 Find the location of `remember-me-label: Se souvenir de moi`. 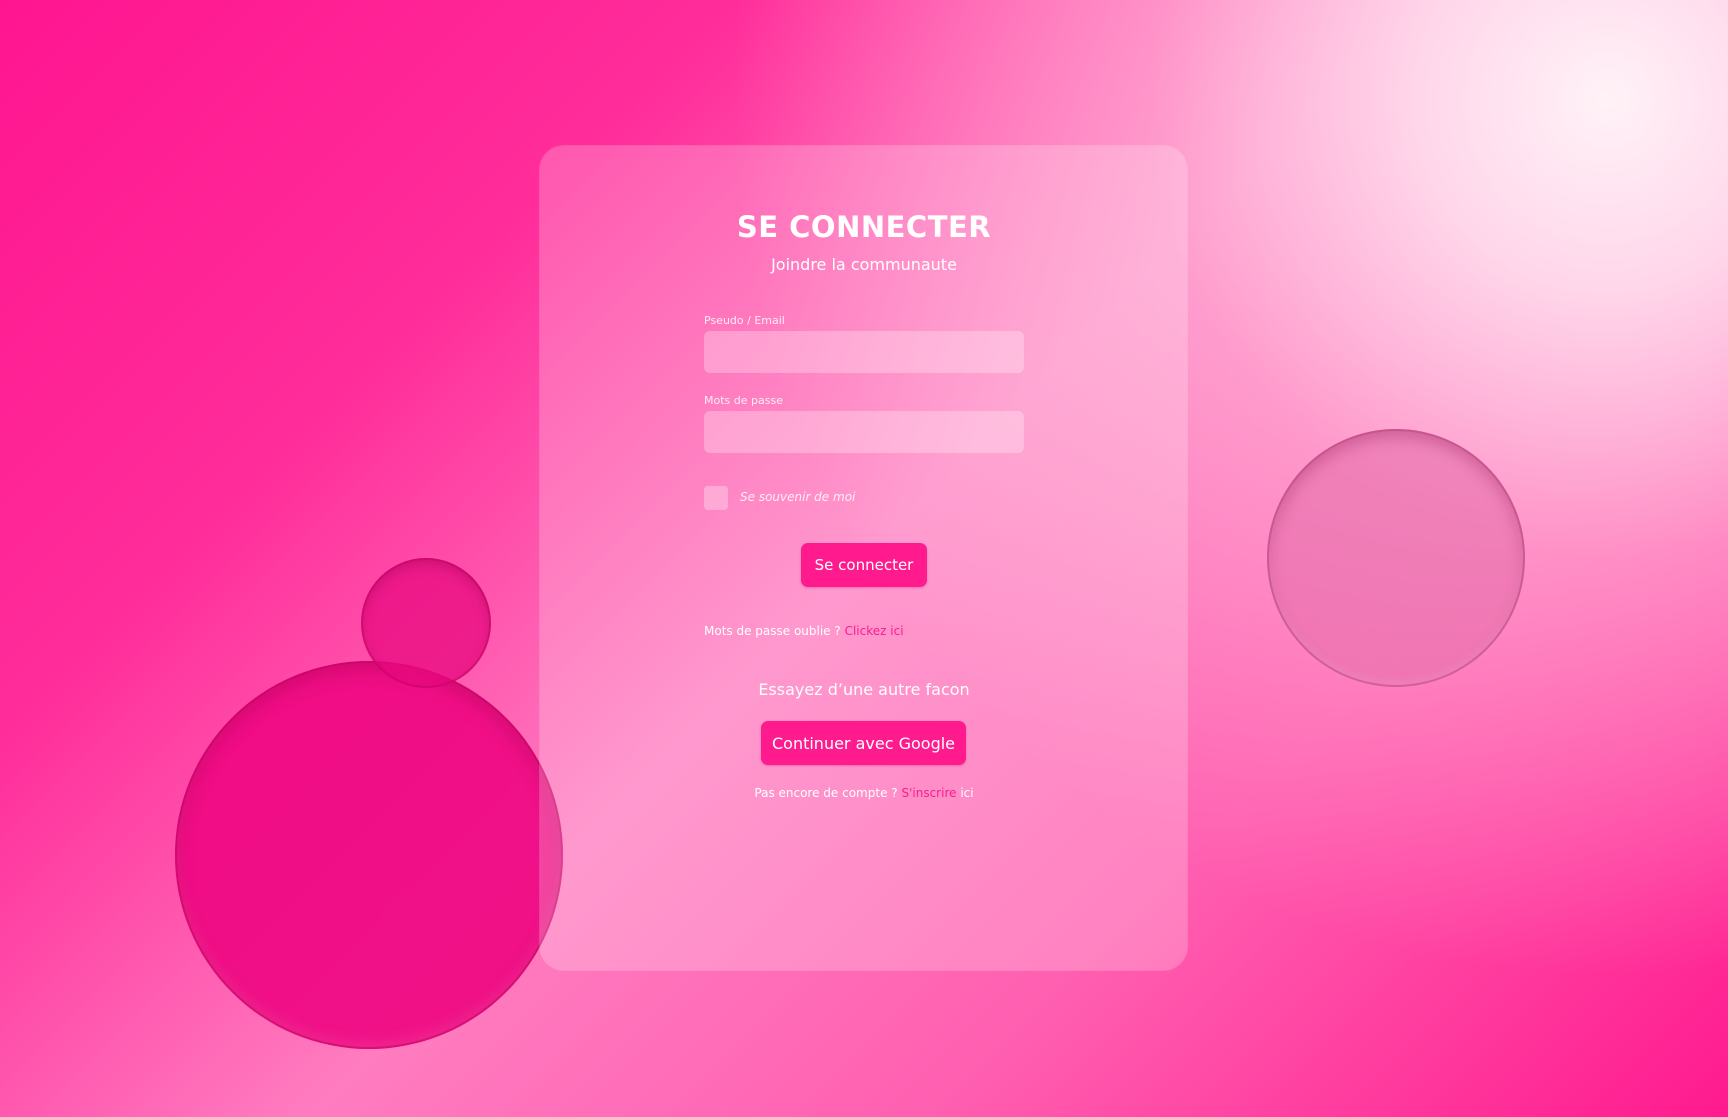

remember-me-label: Se souvenir de moi is located at coordinates (798, 497).